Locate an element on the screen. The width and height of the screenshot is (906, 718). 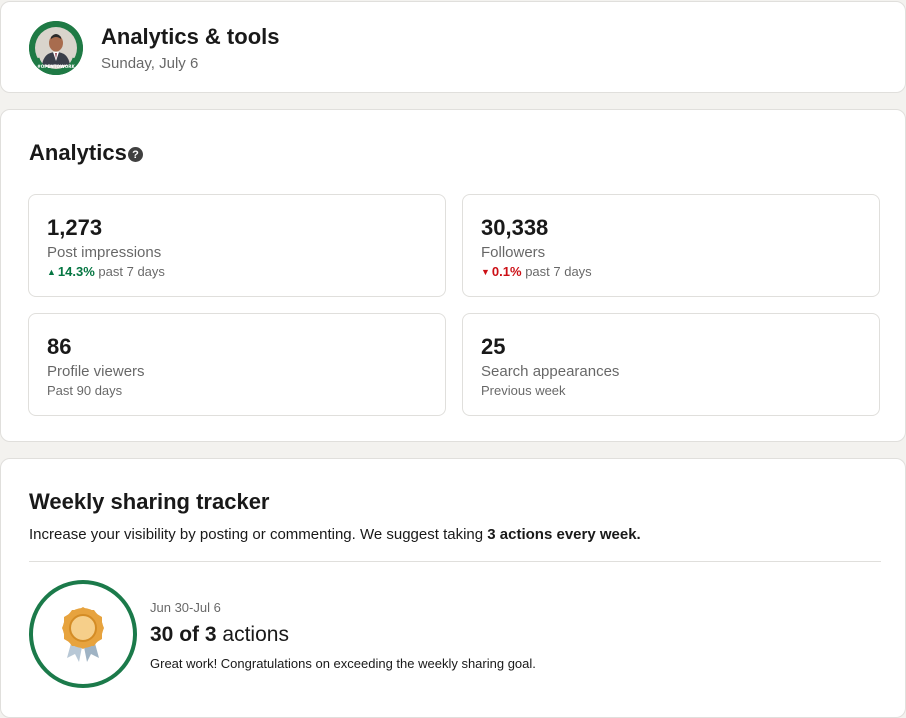
page-date: Sunday, July 6 is located at coordinates (150, 63).